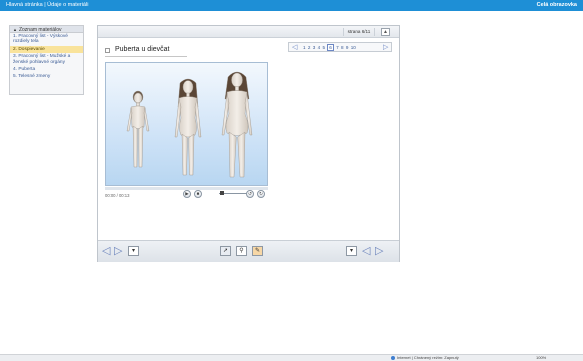 The width and height of the screenshot is (583, 361). I want to click on collapse-icon: ▲, so click(385, 32).